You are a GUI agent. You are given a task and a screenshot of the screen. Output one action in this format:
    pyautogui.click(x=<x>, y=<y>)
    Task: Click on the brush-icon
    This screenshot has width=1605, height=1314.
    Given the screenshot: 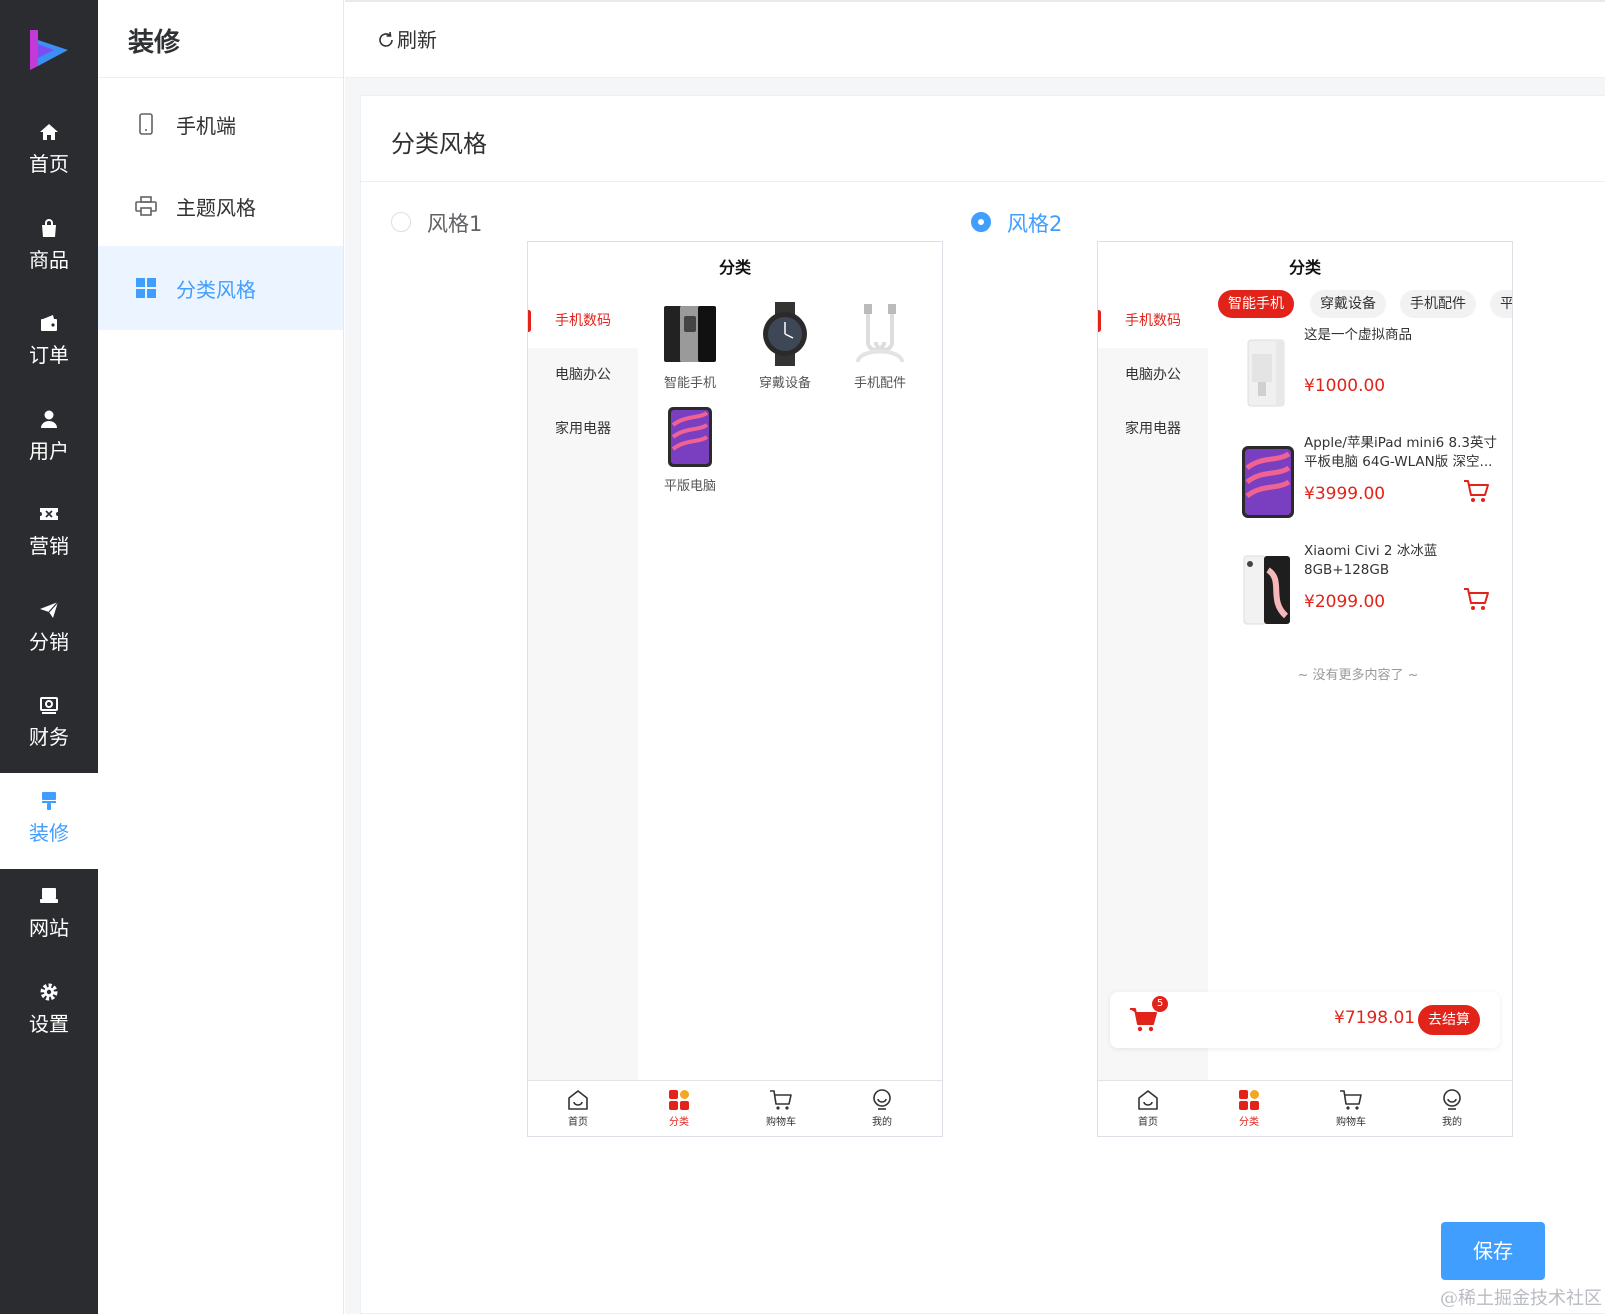 What is the action you would take?
    pyautogui.click(x=49, y=801)
    